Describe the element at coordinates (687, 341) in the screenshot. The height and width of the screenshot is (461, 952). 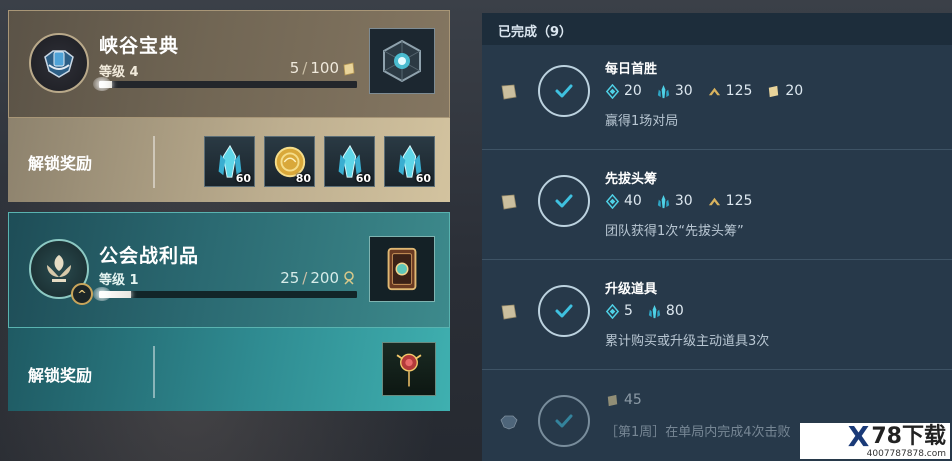
I see `mission-description: 累计购买或升级主动道具3次` at that location.